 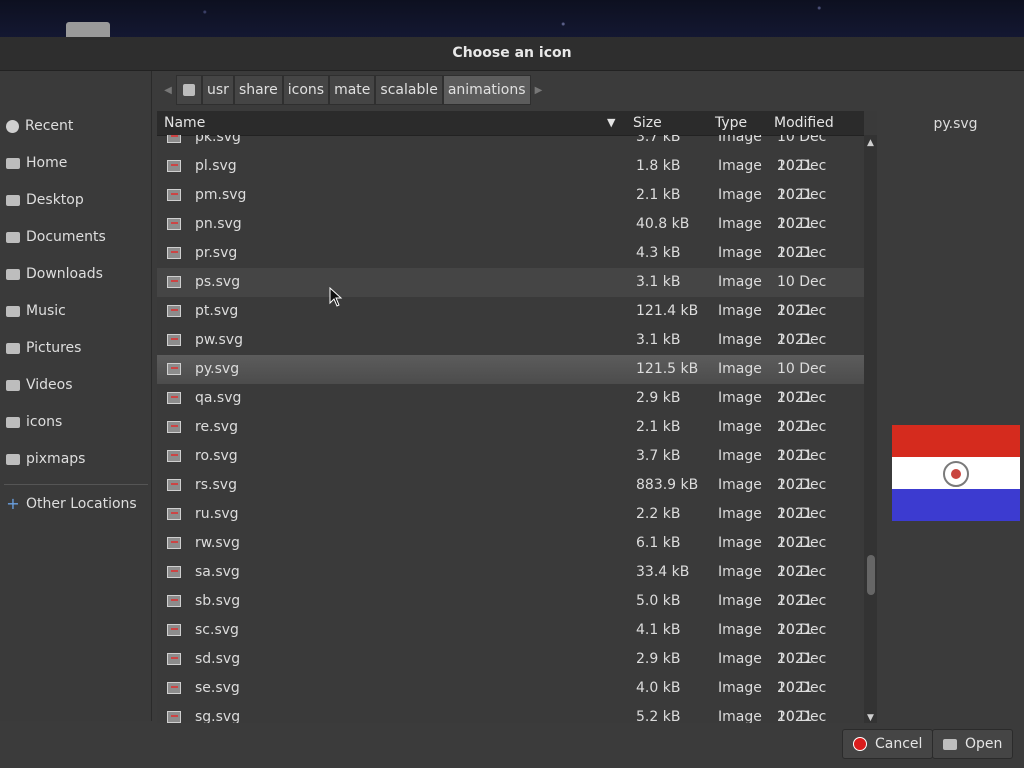 I want to click on file-size: 3.1 kB, so click(x=658, y=282).